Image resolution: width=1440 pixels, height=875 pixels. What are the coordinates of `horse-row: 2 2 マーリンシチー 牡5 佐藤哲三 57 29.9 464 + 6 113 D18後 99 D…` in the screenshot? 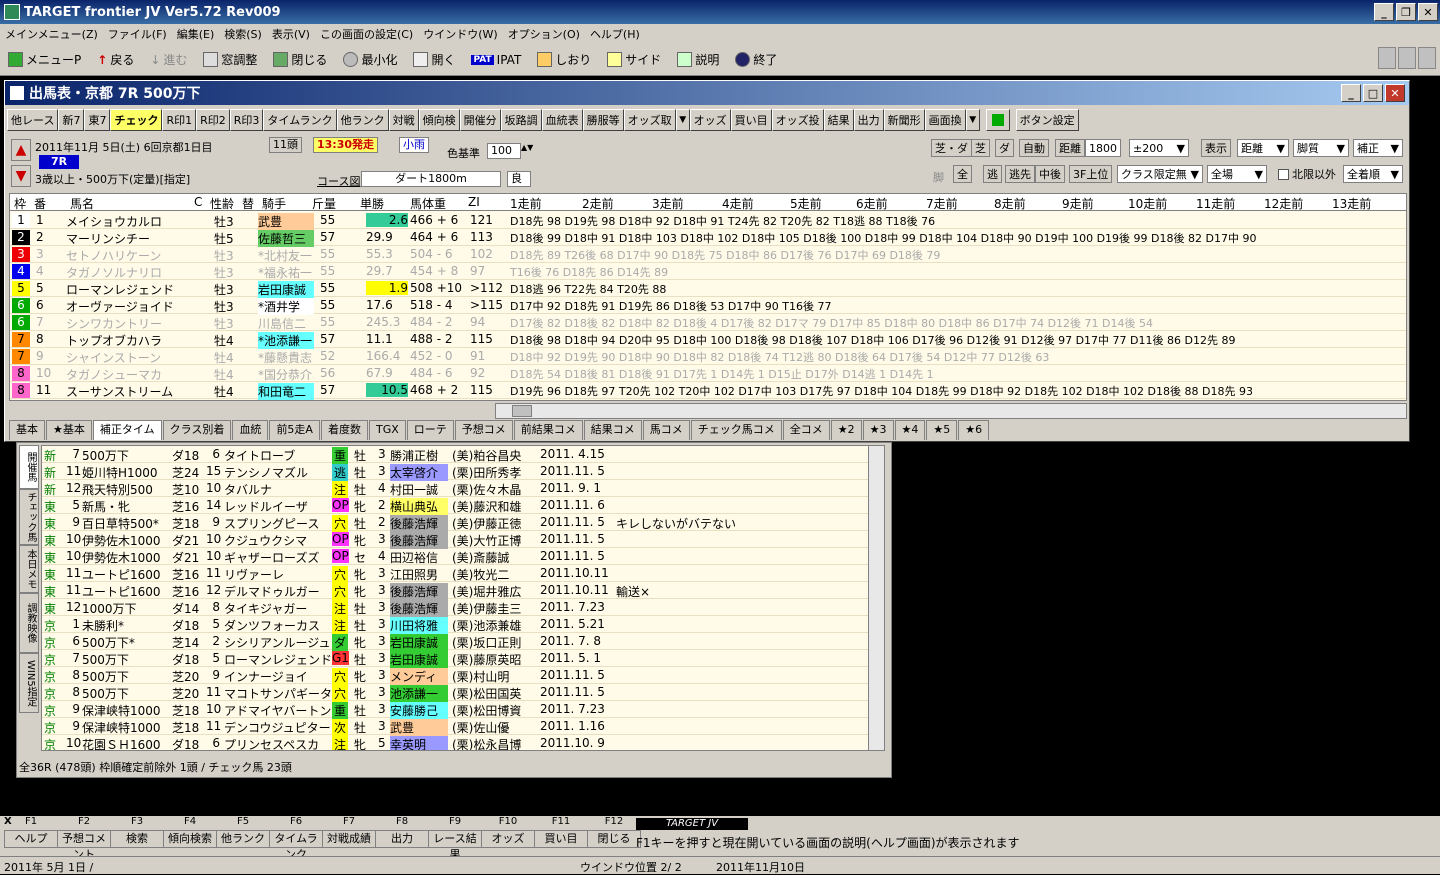 It's located at (708, 238).